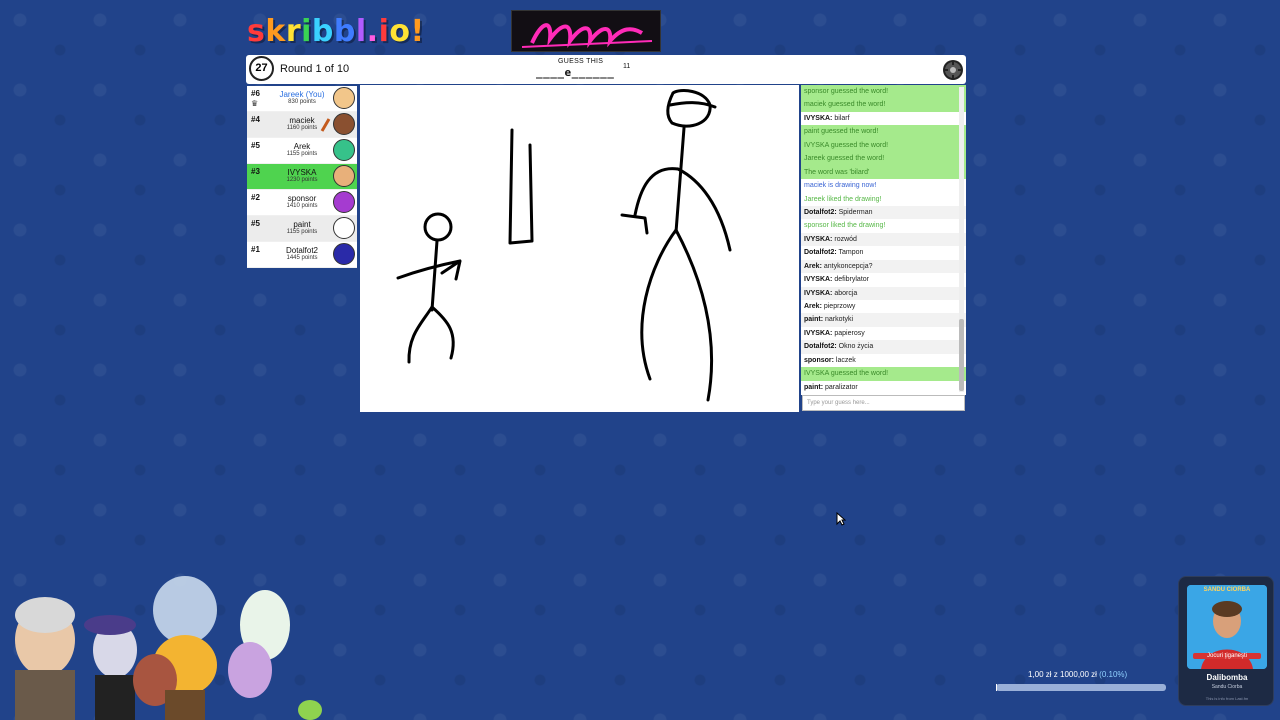 This screenshot has width=1280, height=720. I want to click on logo-letter: r, so click(293, 31).